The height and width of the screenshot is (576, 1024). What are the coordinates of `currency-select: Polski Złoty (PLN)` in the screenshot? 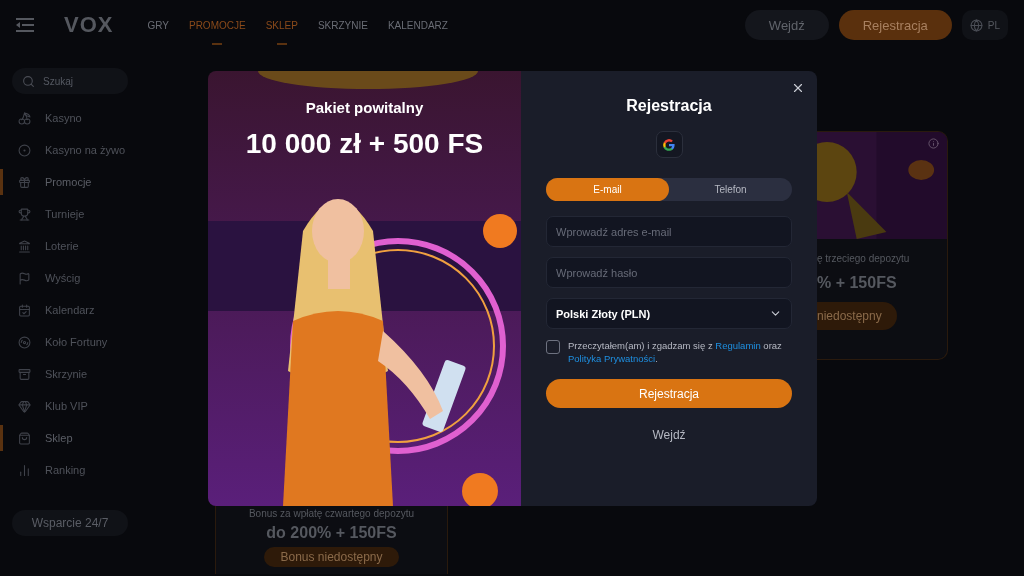 It's located at (669, 313).